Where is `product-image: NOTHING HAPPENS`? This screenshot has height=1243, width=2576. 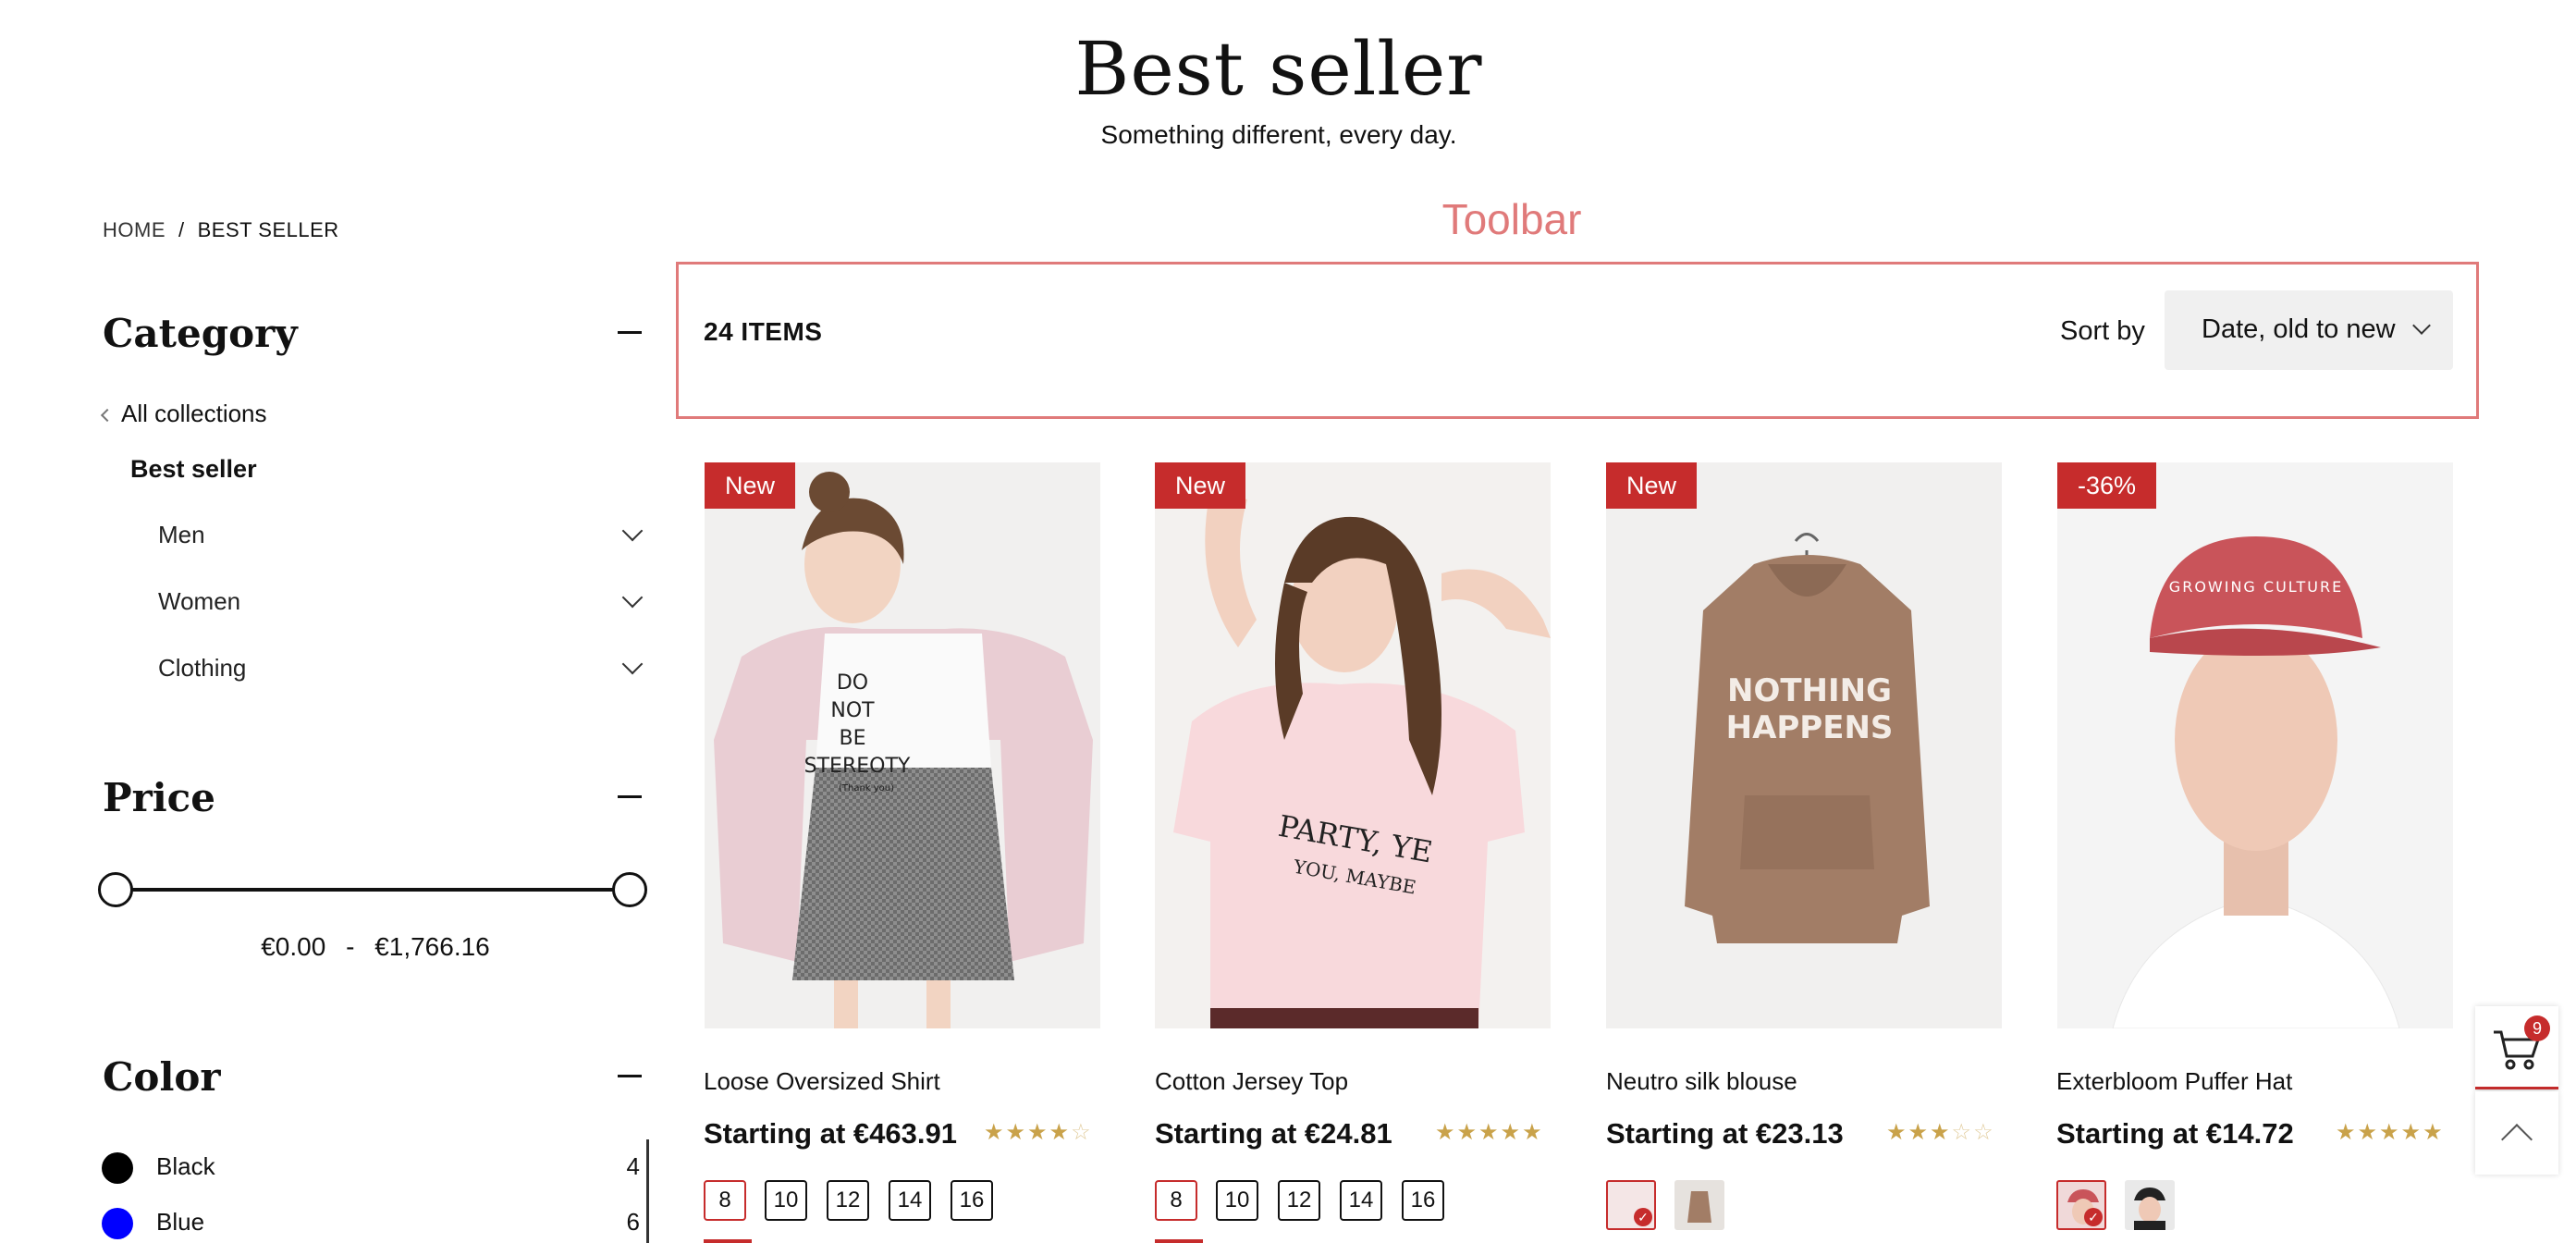
product-image: NOTHING HAPPENS is located at coordinates (1804, 745).